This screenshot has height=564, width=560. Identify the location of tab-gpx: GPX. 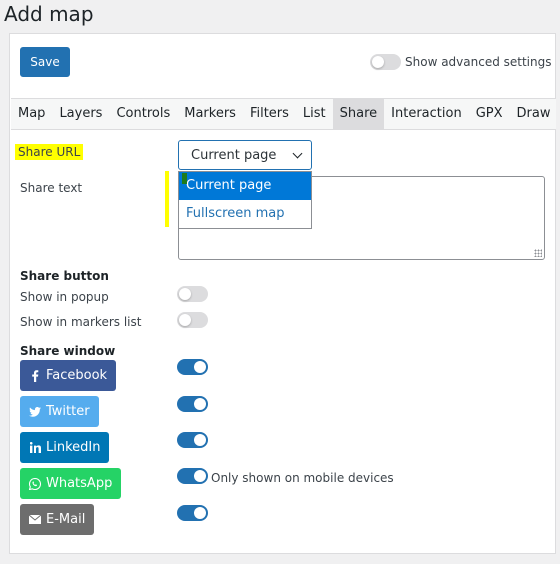
(489, 114).